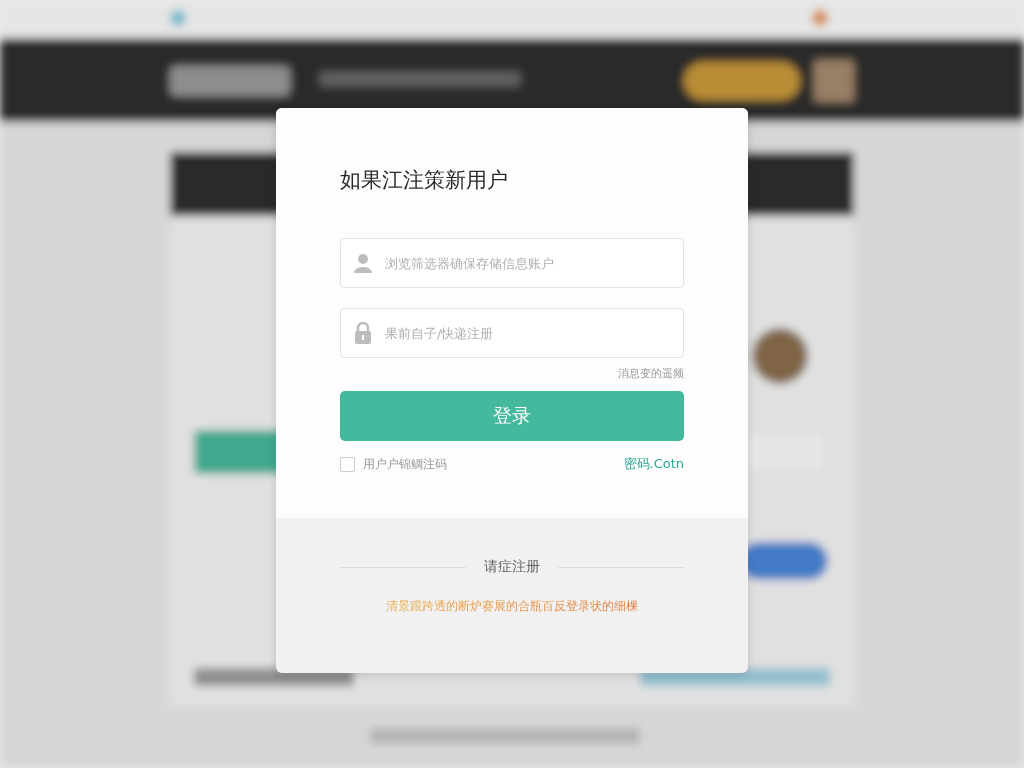 The image size is (1024, 768). I want to click on remember-label: 用户户锦鲷注码, so click(405, 464).